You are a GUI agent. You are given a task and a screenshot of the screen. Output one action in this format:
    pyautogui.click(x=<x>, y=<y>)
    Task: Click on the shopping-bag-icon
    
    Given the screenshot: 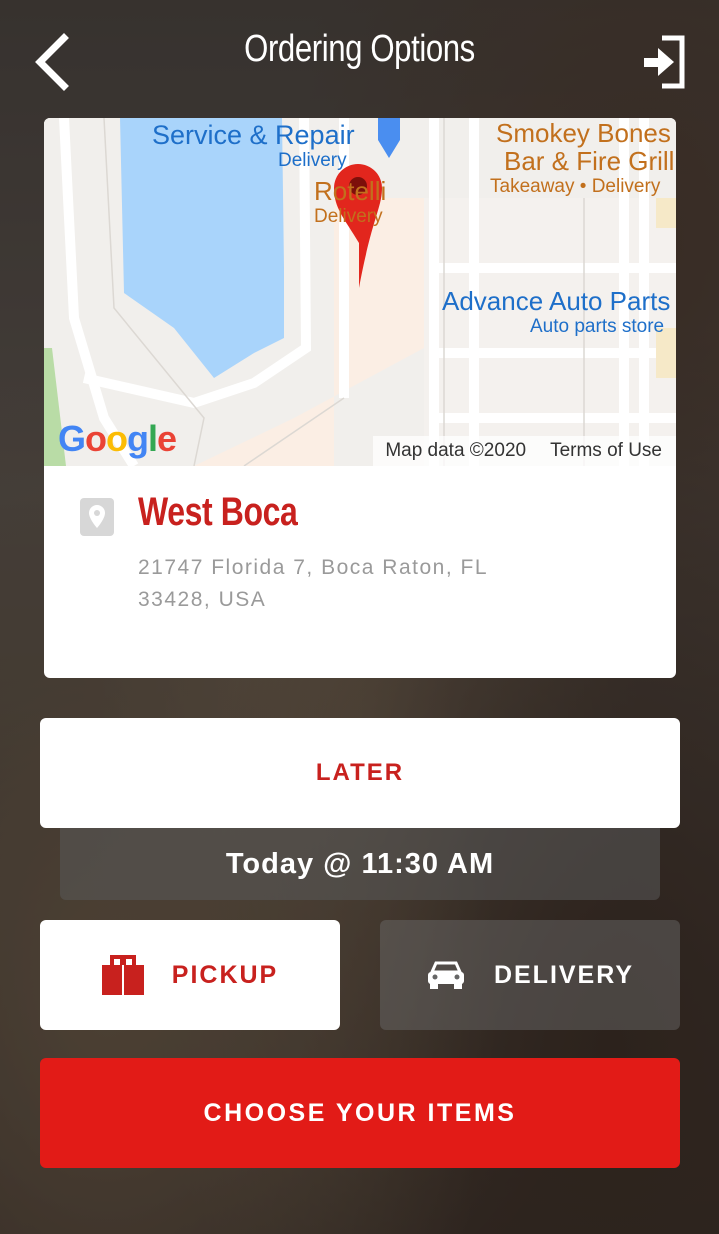 What is the action you would take?
    pyautogui.click(x=122, y=975)
    